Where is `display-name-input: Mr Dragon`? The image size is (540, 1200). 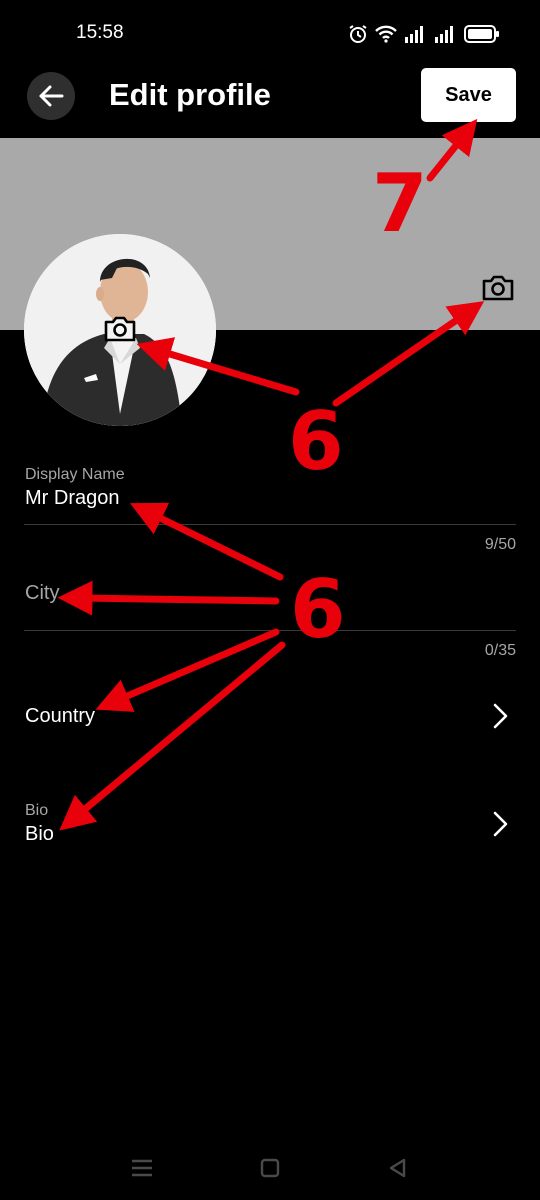 display-name-input: Mr Dragon is located at coordinates (72, 498).